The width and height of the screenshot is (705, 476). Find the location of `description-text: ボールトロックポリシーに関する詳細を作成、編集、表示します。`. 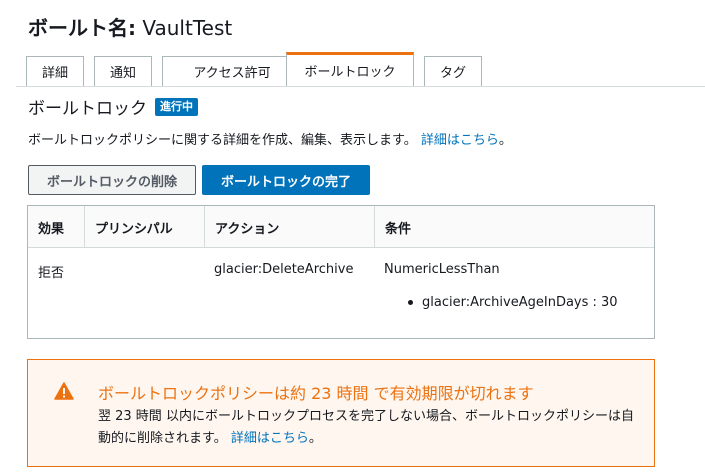

description-text: ボールトロックポリシーに関する詳細を作成、編集、表示します。 is located at coordinates (222, 140).